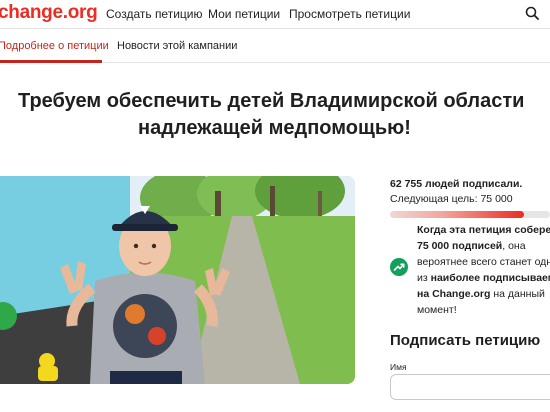  Describe the element at coordinates (490, 278) in the screenshot. I see `note-text-6: наиболее подписываемых` at that location.